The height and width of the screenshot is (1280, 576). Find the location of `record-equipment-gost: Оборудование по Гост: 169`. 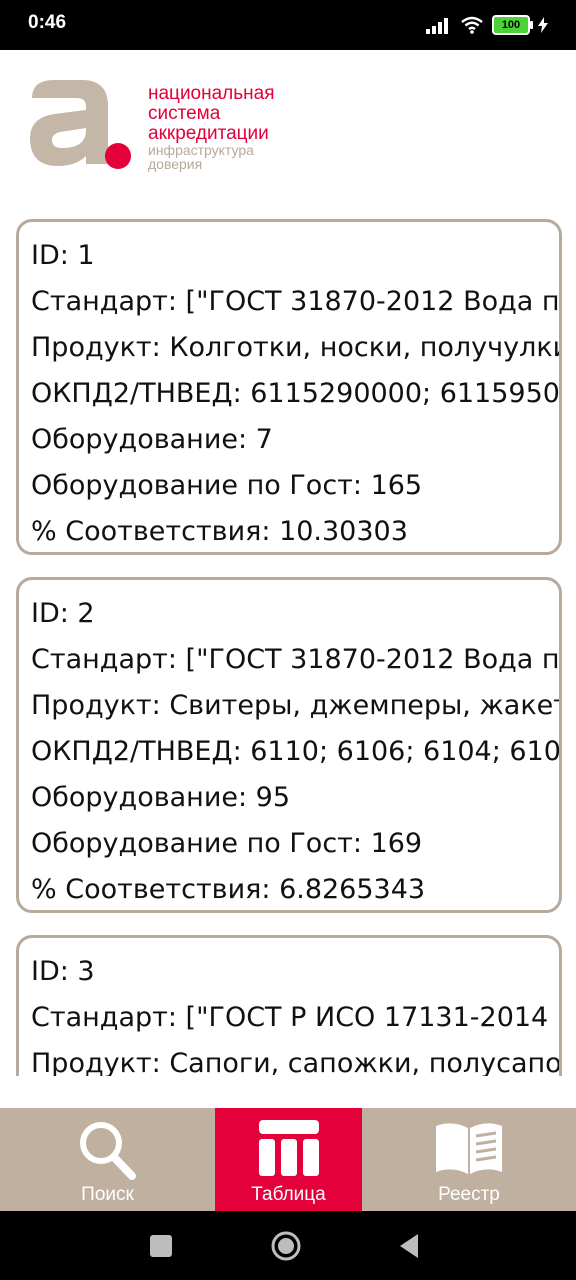

record-equipment-gost: Оборудование по Гост: 169 is located at coordinates (227, 843).